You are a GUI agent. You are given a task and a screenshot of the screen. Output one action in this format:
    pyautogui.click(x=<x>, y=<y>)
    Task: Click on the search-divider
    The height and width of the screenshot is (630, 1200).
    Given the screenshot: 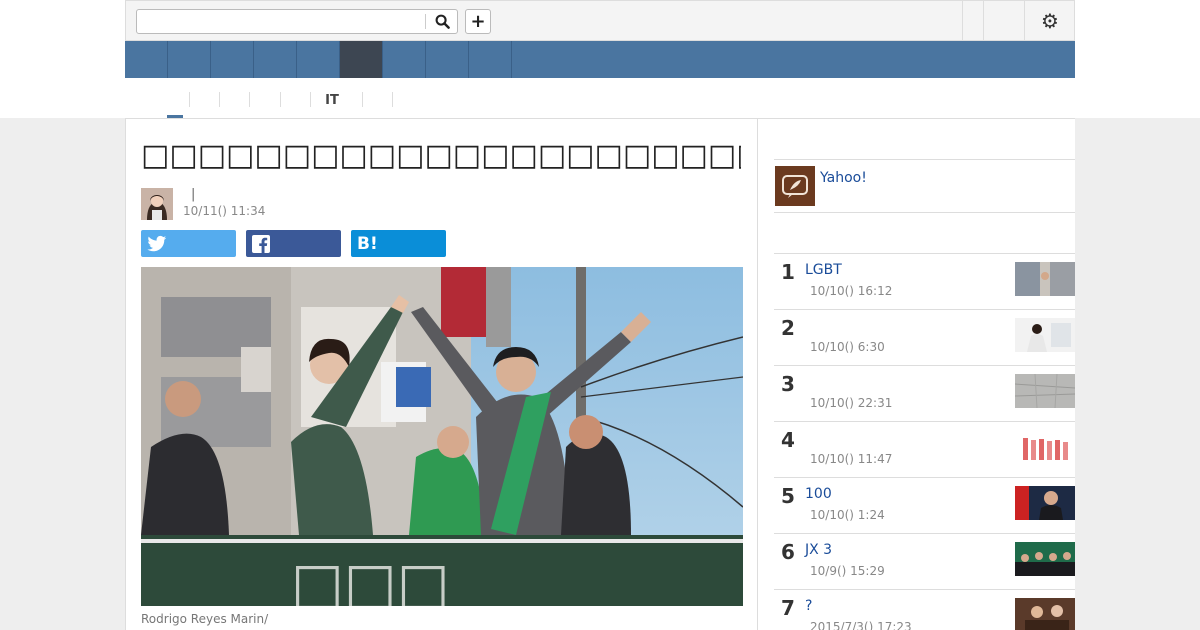 What is the action you would take?
    pyautogui.click(x=425, y=21)
    